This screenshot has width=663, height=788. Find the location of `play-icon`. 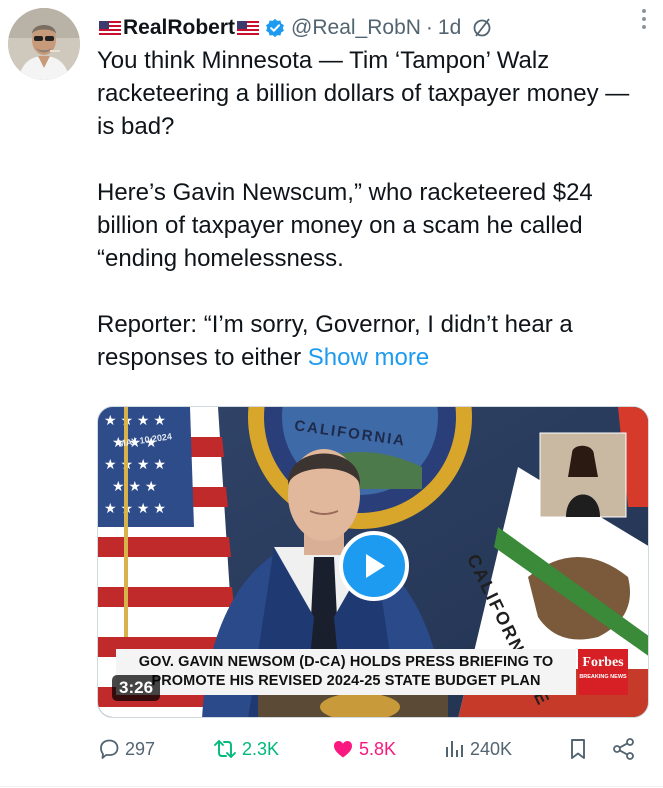

play-icon is located at coordinates (375, 566).